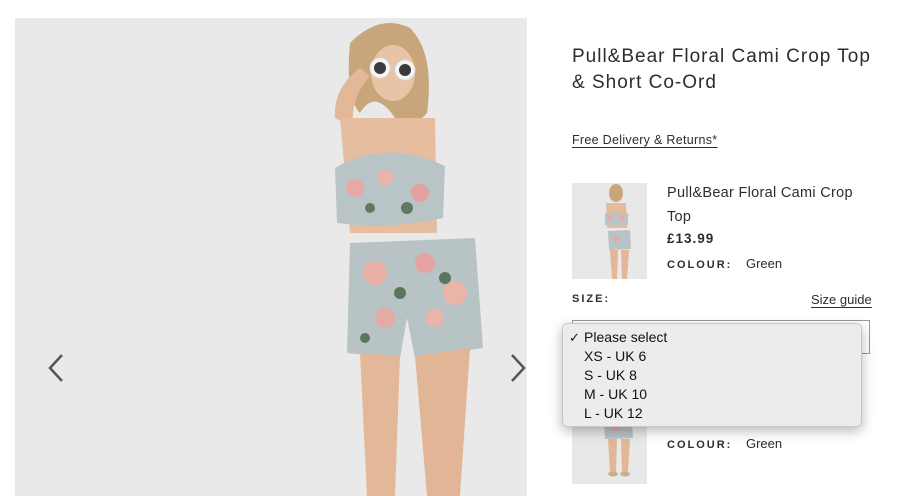  Describe the element at coordinates (616, 394) in the screenshot. I see `size-option-label: M - UK 10` at that location.